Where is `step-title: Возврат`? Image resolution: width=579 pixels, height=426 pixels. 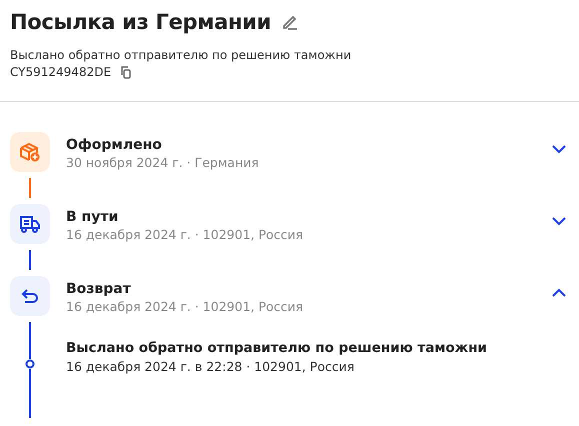 step-title: Возврат is located at coordinates (99, 289).